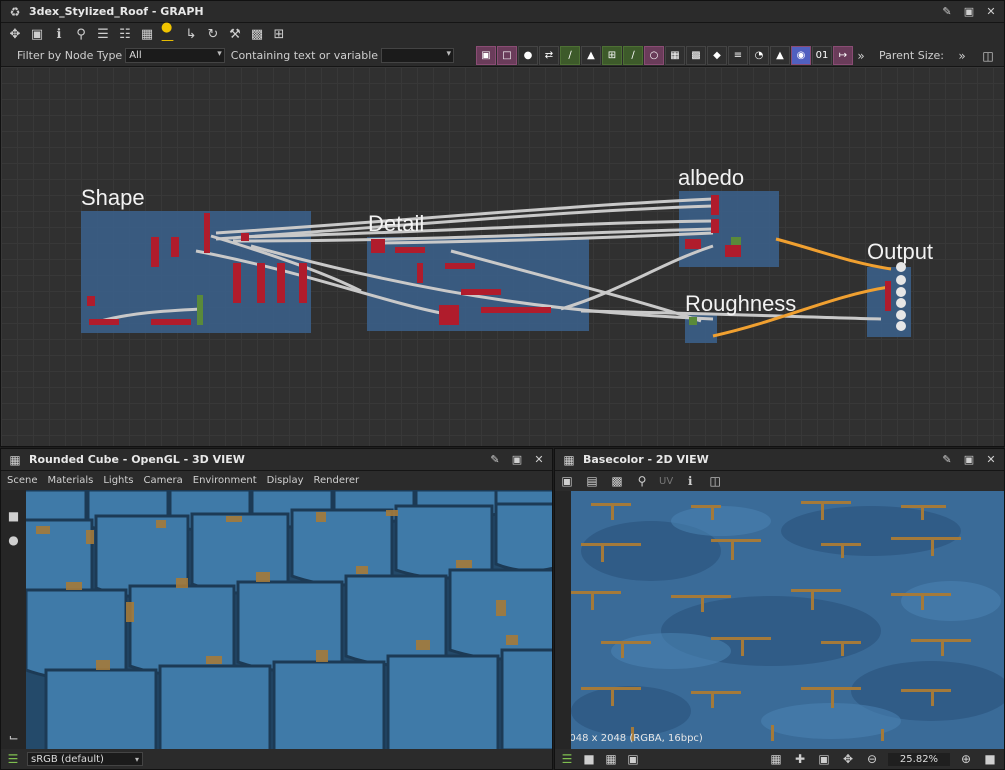  What do you see at coordinates (822, 55) in the screenshot?
I see `value-processor-icon: 01` at bounding box center [822, 55].